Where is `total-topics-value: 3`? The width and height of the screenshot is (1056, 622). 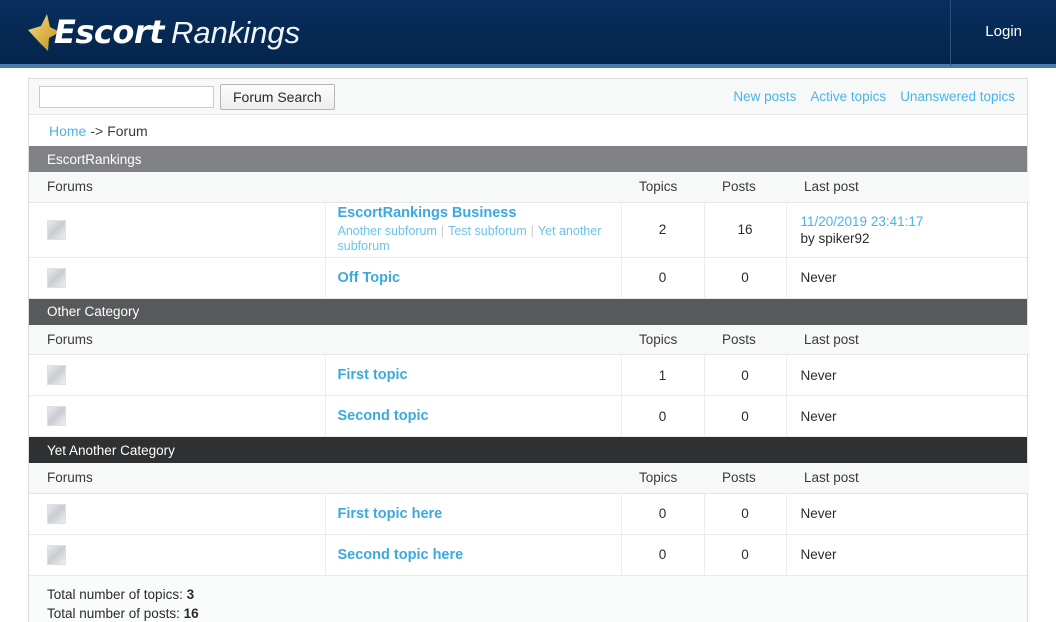 total-topics-value: 3 is located at coordinates (190, 594).